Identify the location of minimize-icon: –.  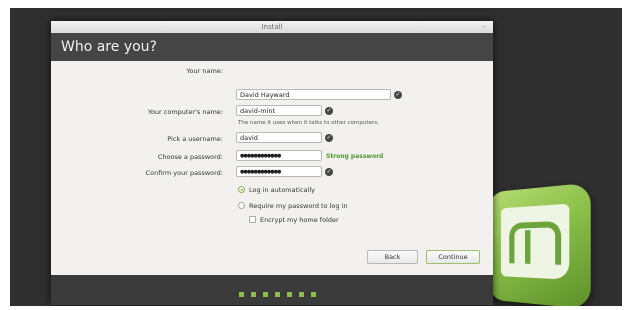
(484, 27).